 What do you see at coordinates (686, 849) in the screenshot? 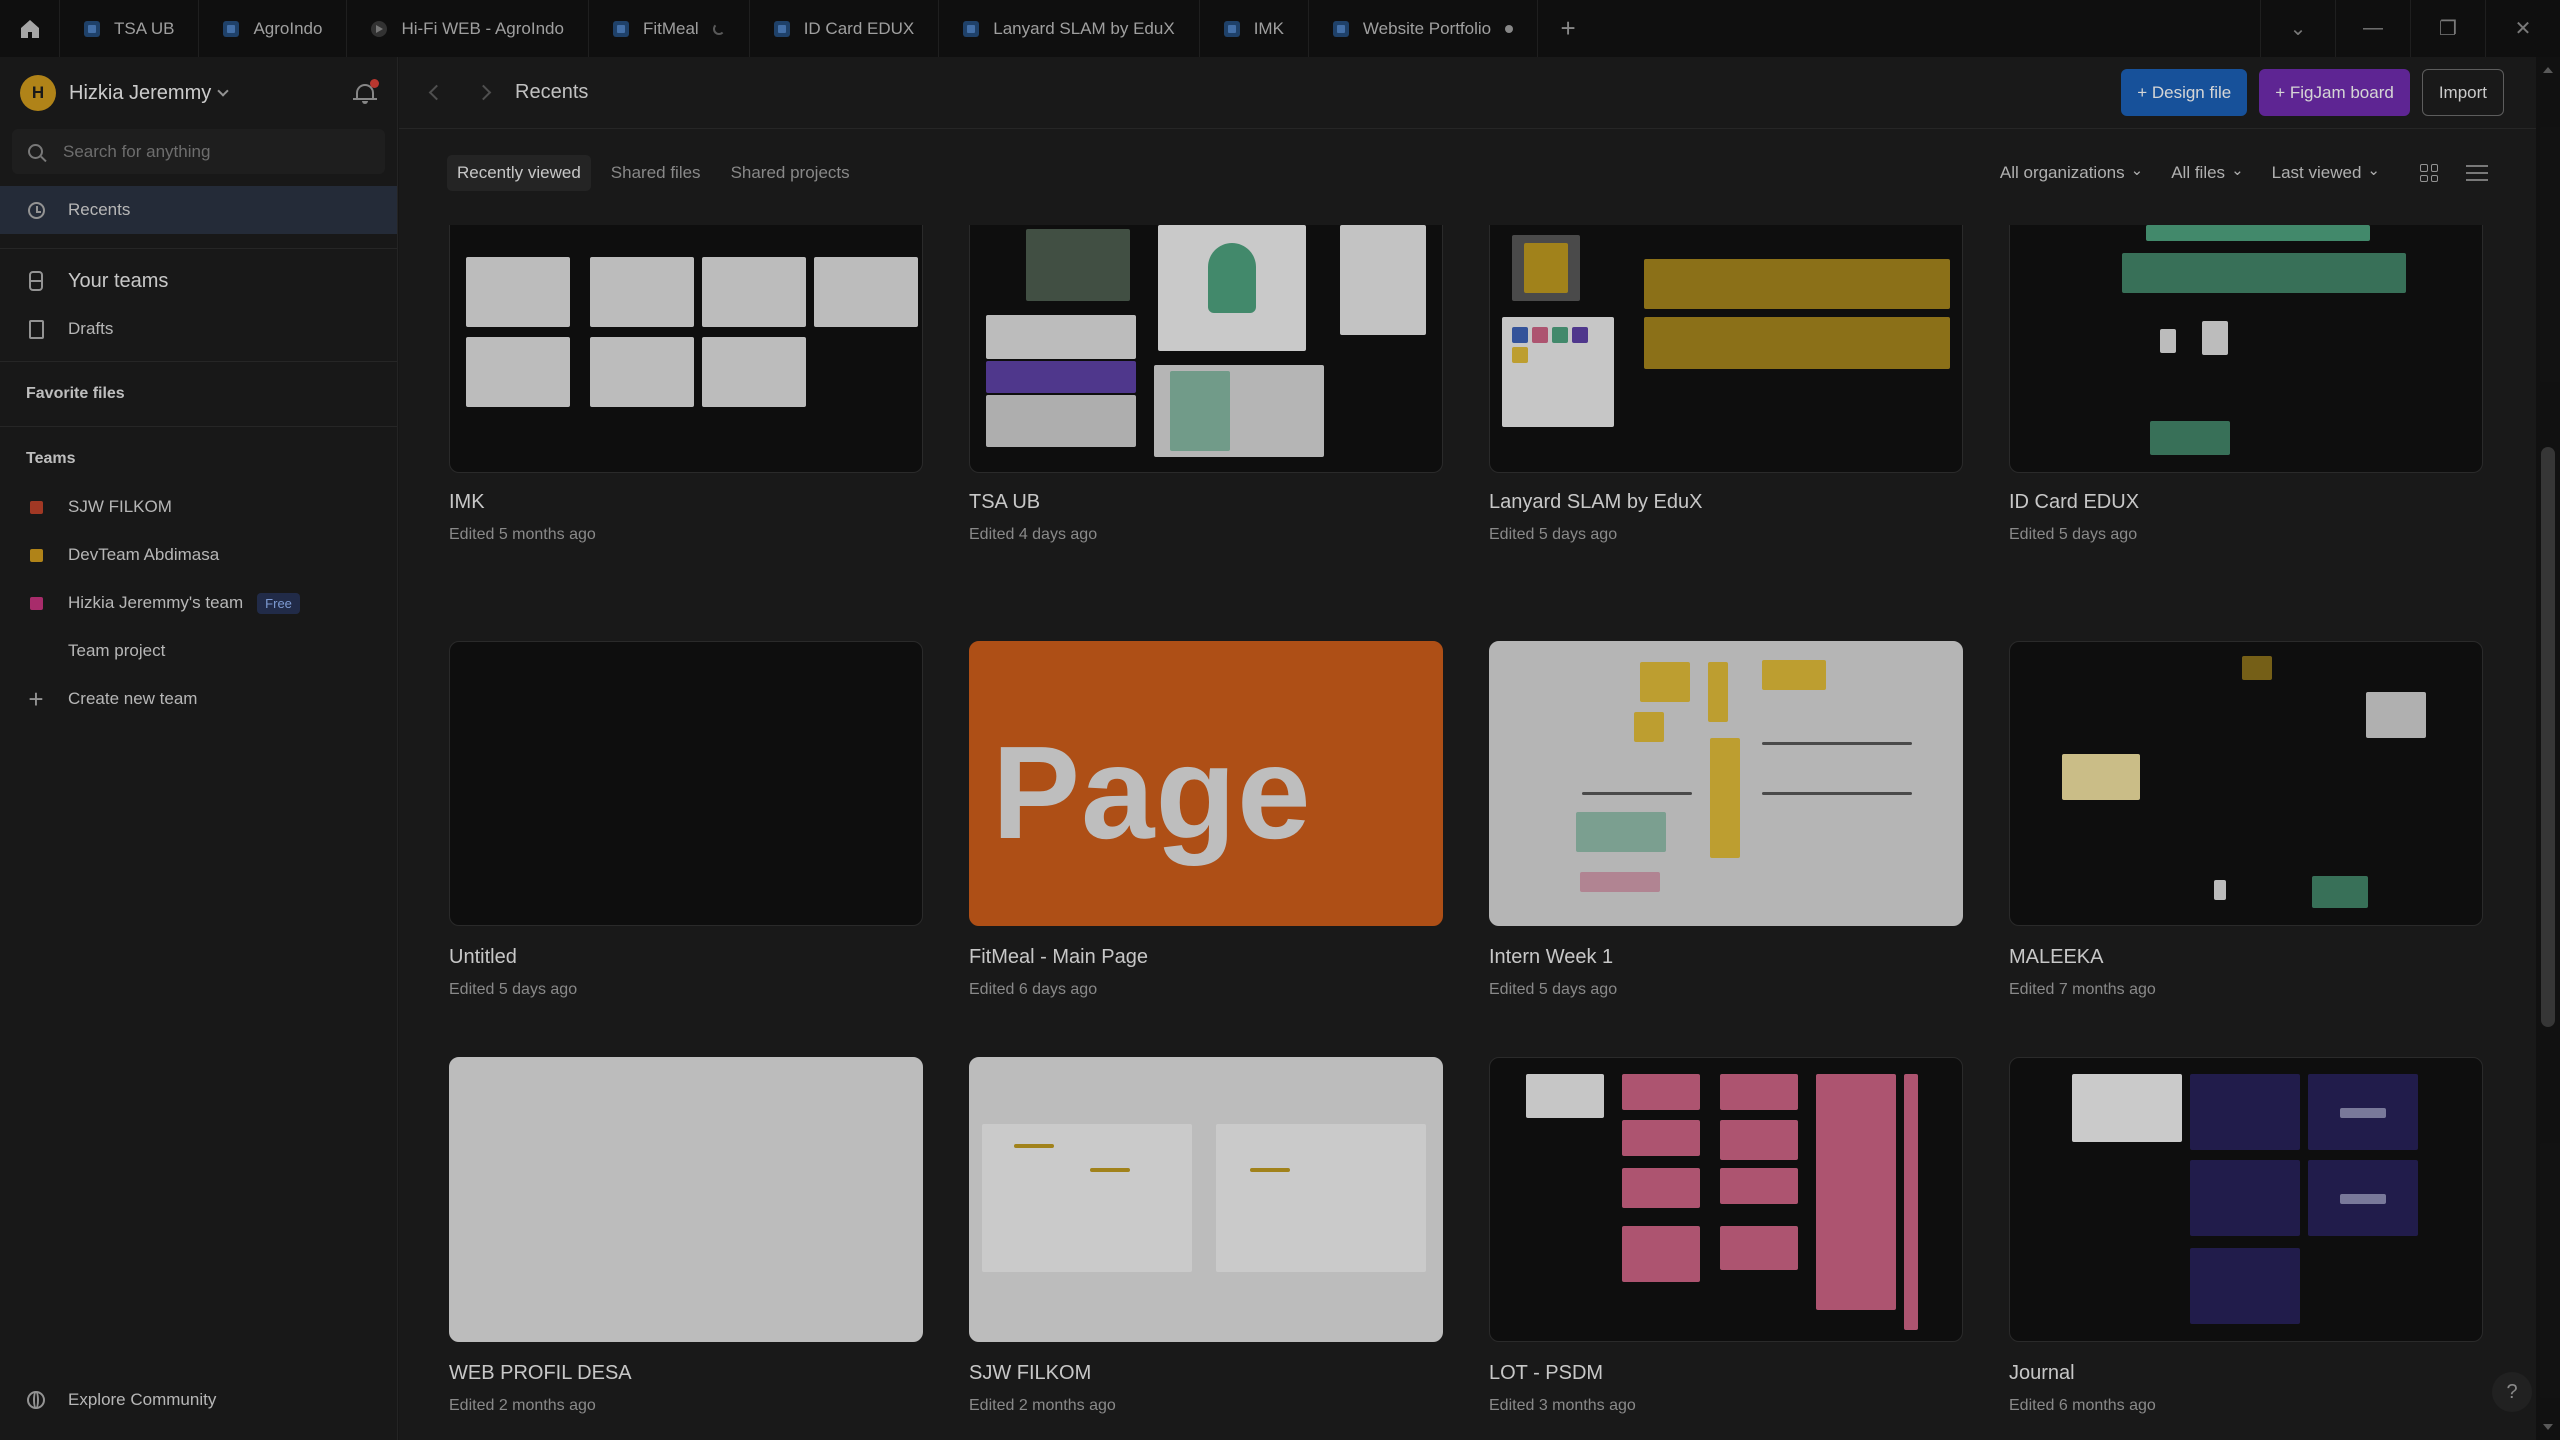
I see `file-card: Untitled Edited 5 days ago` at bounding box center [686, 849].